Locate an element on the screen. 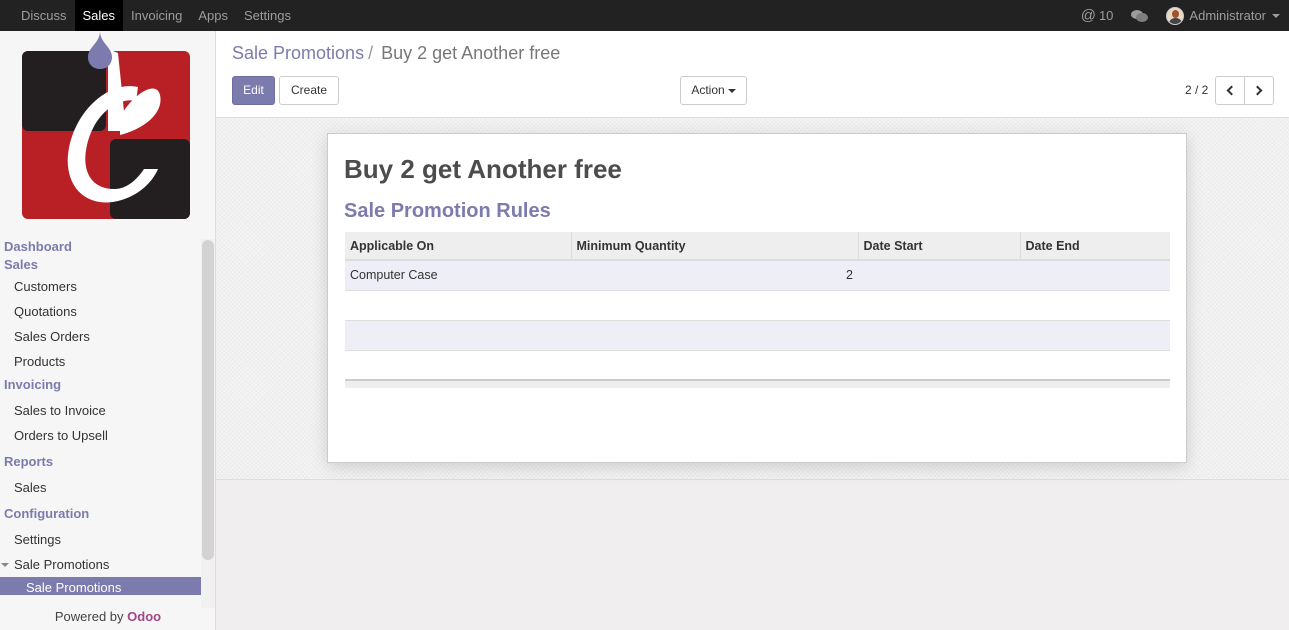  pager-previous-button is located at coordinates (1230, 90).